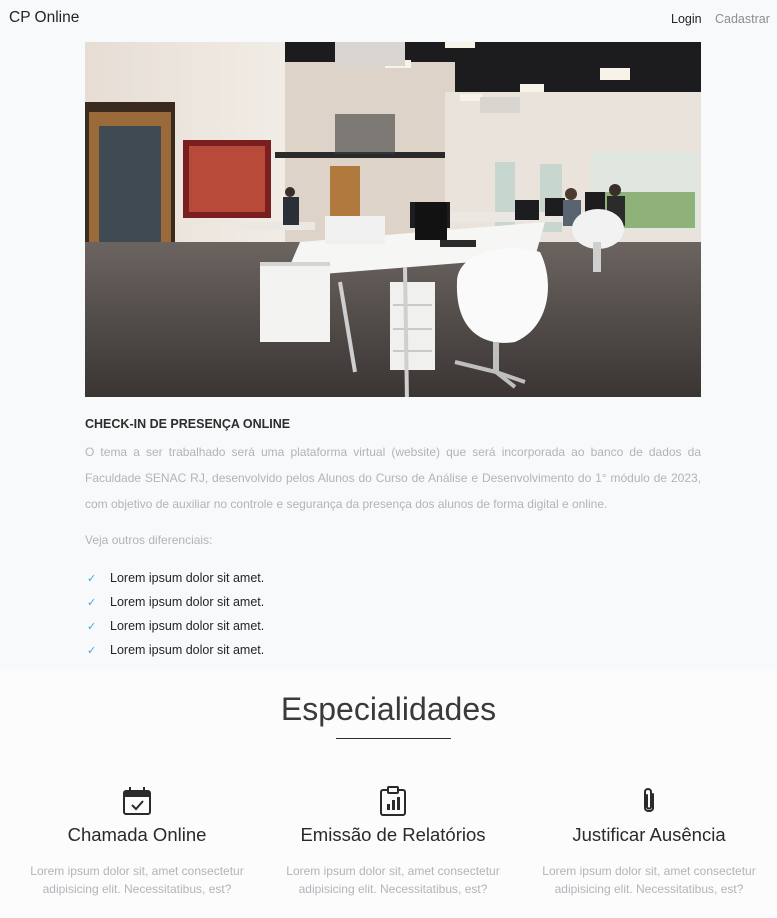  I want to click on specialty-title: Chamada Online, so click(137, 834).